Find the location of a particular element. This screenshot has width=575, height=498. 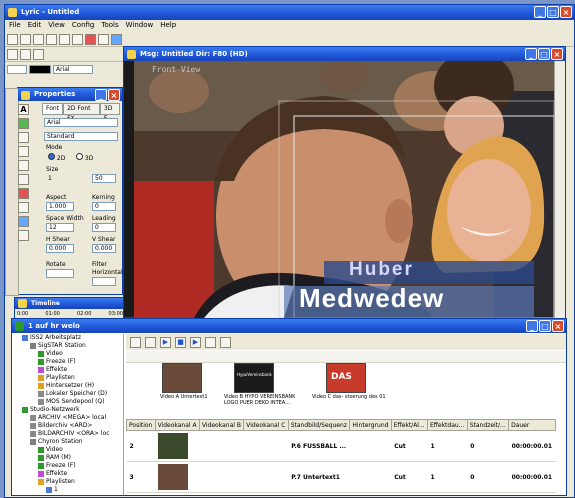

table-tool-icon is located at coordinates (23, 151).